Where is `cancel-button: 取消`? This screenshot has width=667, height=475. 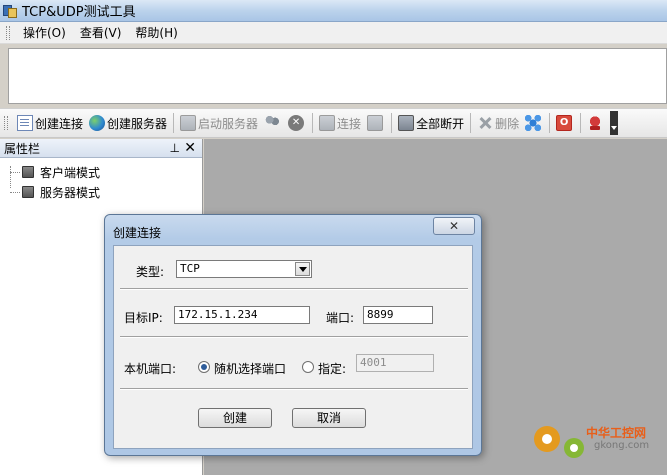
cancel-button: 取消 is located at coordinates (329, 418).